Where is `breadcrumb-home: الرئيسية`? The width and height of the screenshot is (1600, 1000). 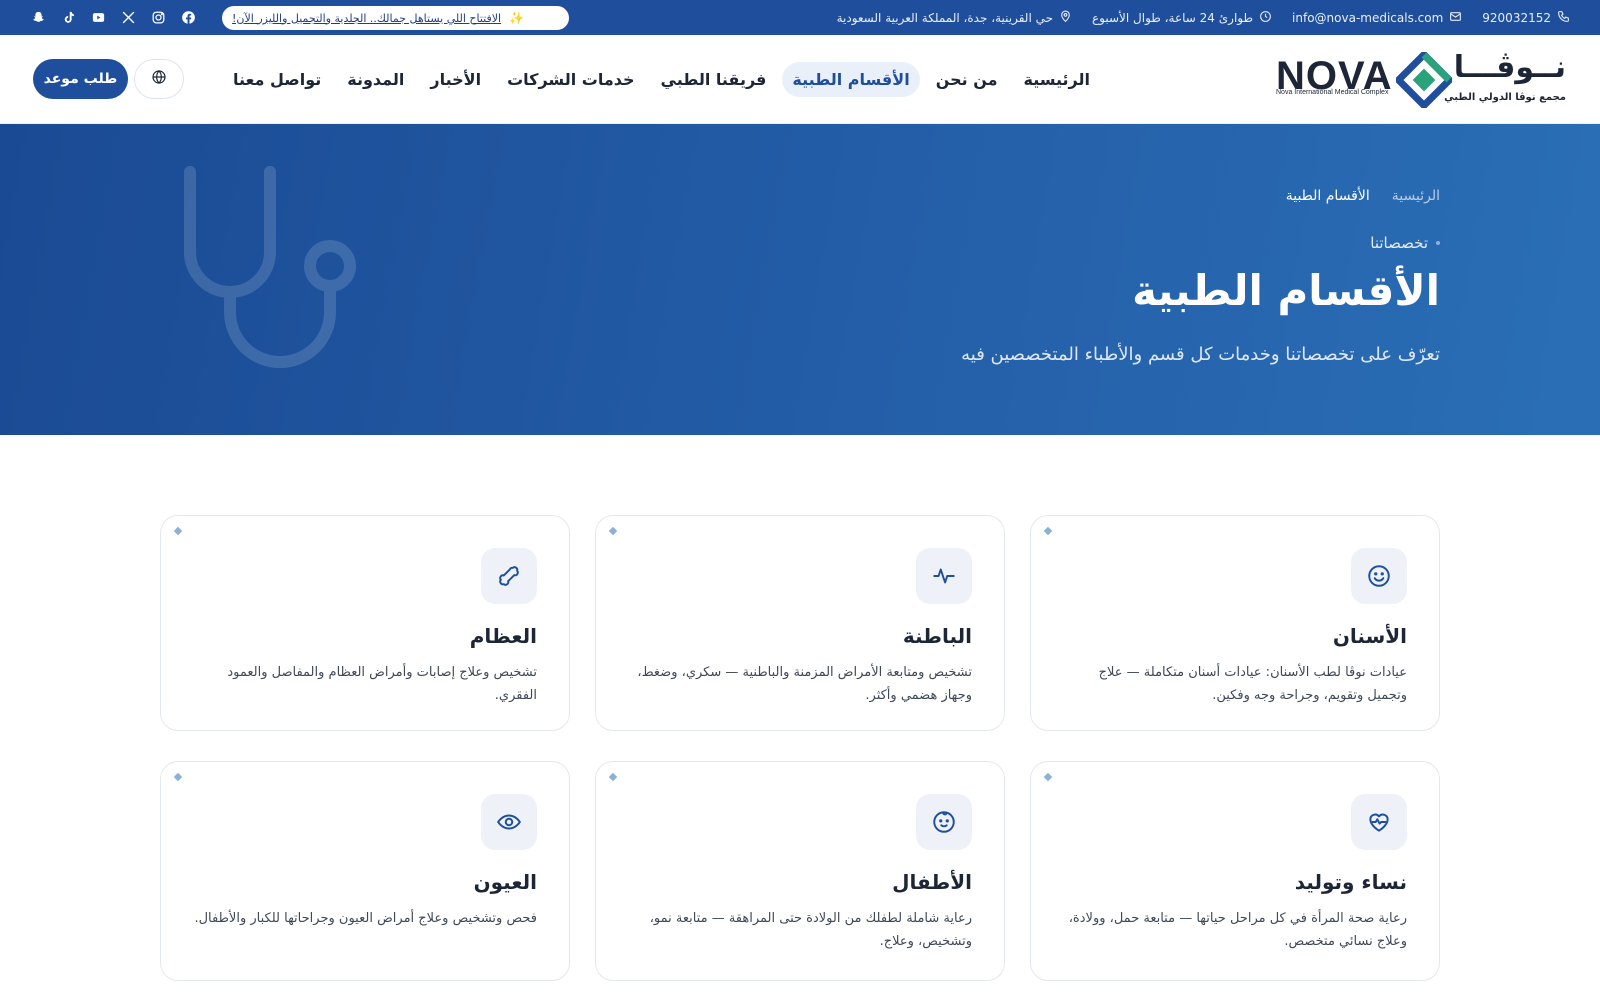 breadcrumb-home: الرئيسية is located at coordinates (1416, 196).